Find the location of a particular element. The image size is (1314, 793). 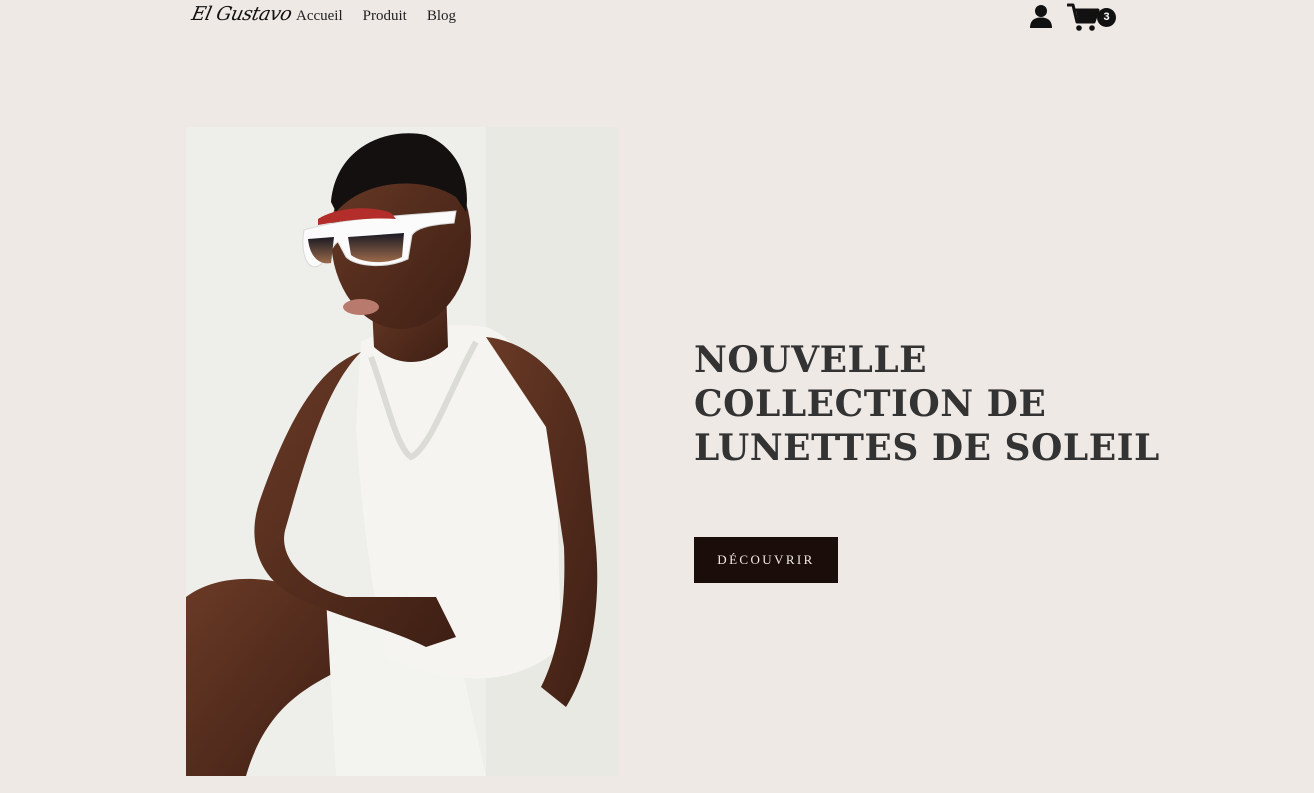

brand-logo: El Gustavo is located at coordinates (242, 14).